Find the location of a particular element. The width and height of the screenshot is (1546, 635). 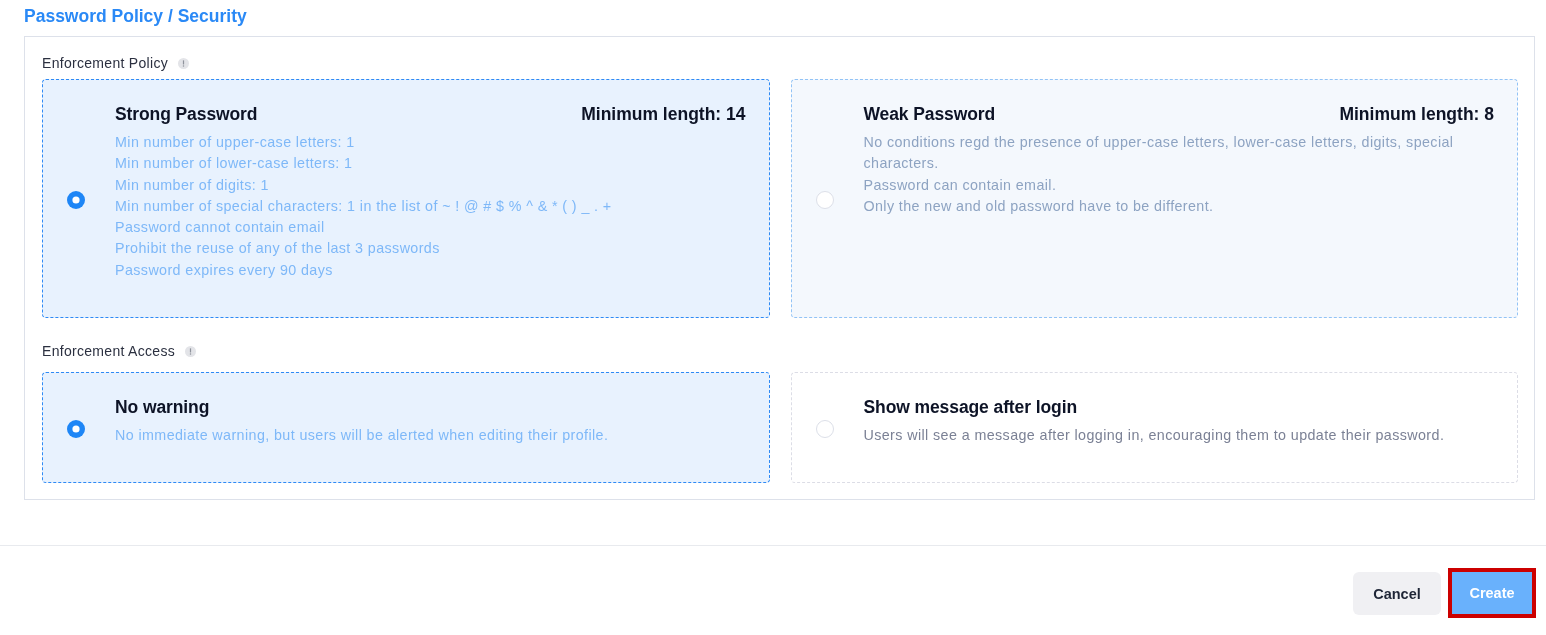

requirement-text: Min number of upper-case letters: 1 is located at coordinates (235, 142).